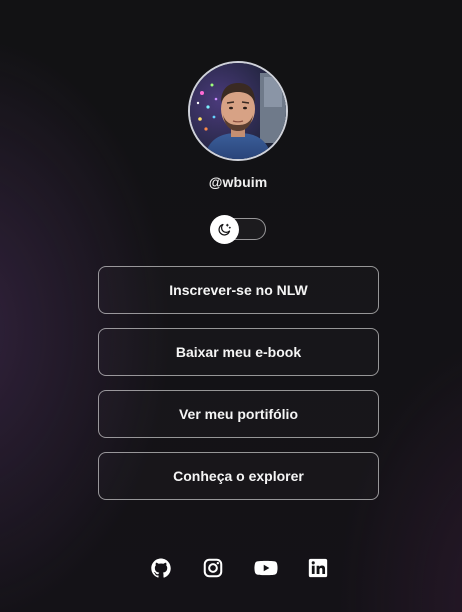  I want to click on username: @wbuim, so click(238, 182).